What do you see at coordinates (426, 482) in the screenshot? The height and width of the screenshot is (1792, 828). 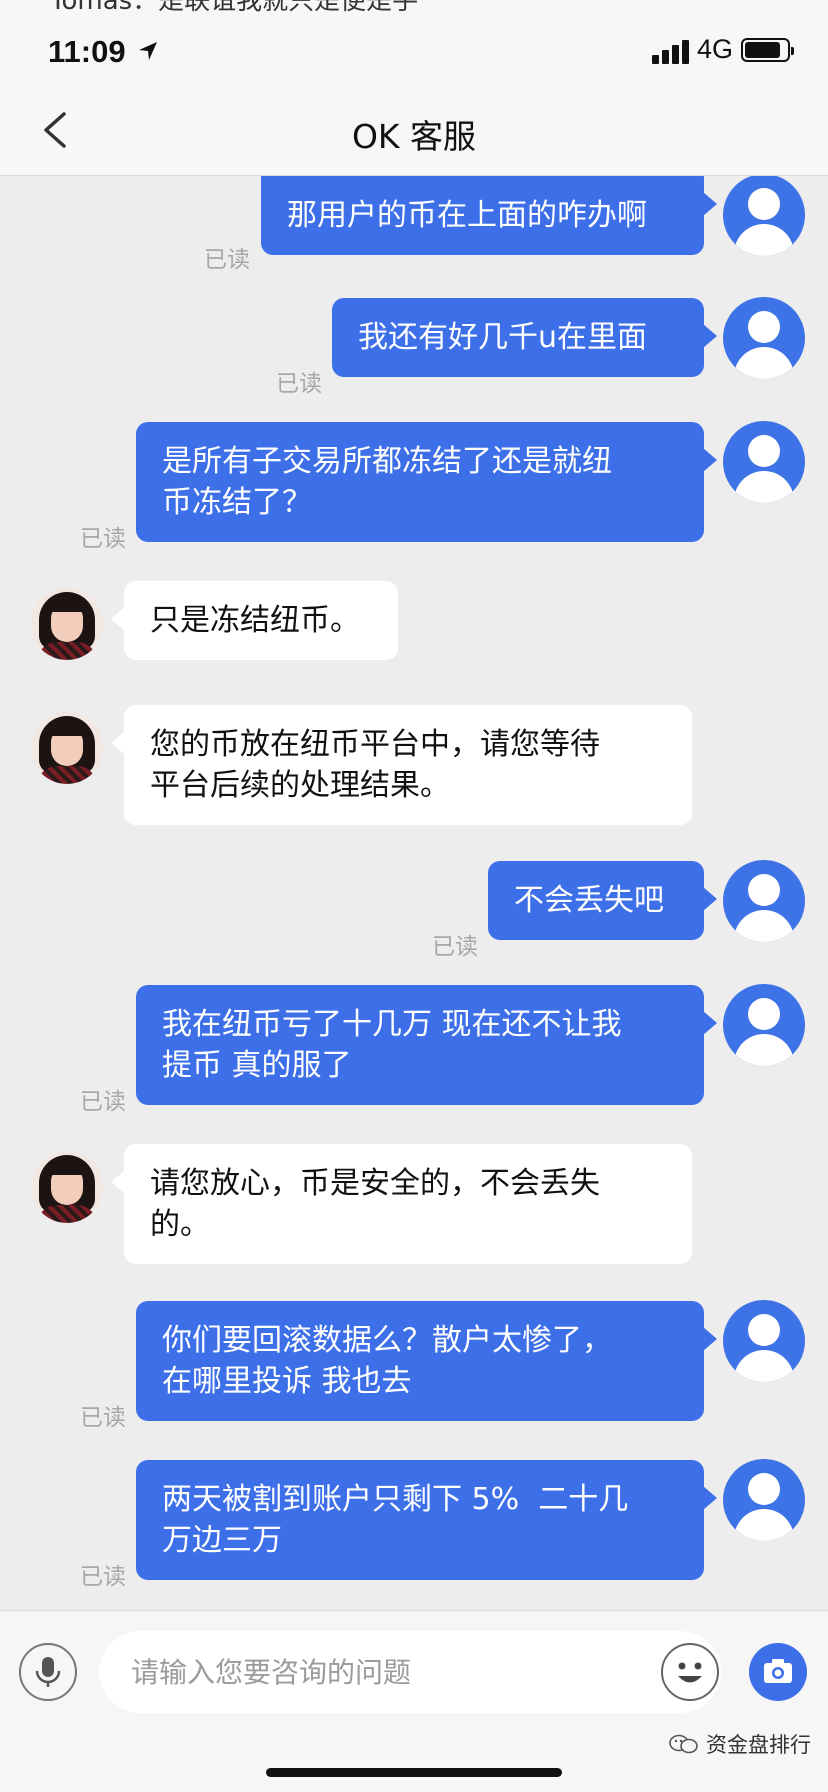 I see `message-bubble-outgoing: 是所有子交易所都冻结了还是就纽 币冻结了？` at bounding box center [426, 482].